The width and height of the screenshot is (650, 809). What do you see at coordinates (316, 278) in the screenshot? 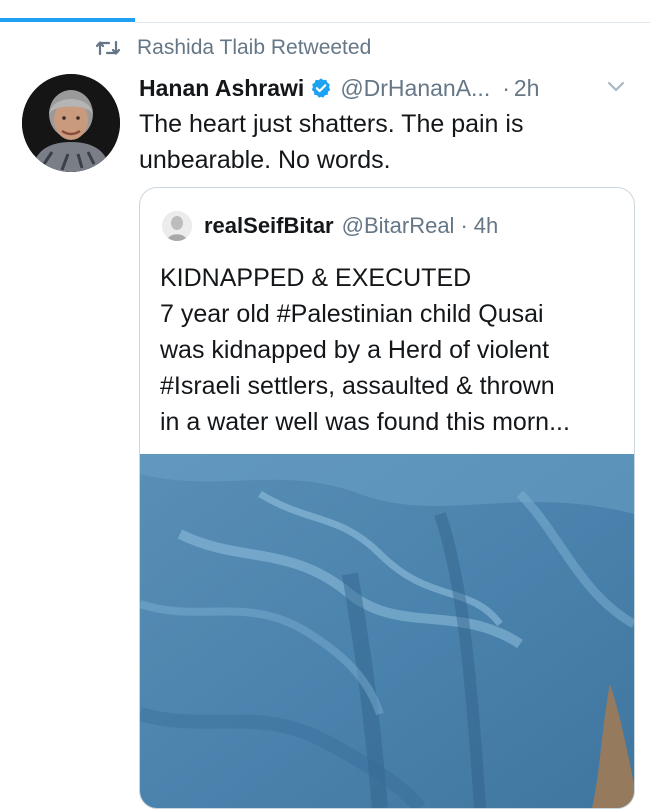
I see `quoted-text-line: KIDNAPPED & EXECUTED` at bounding box center [316, 278].